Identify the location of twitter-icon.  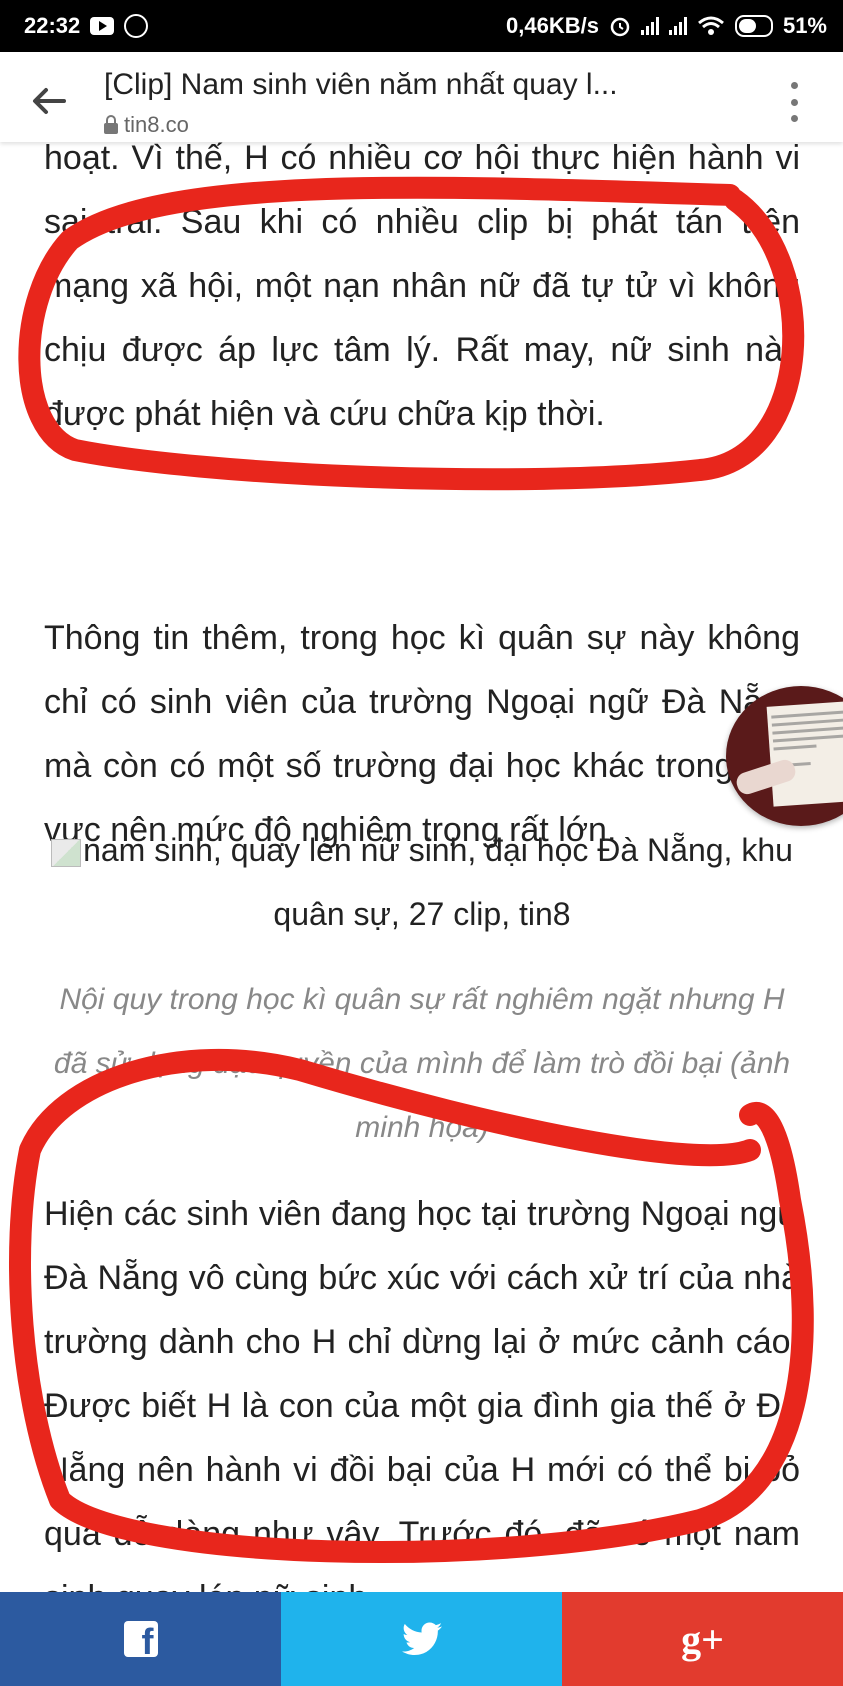
(421, 1638).